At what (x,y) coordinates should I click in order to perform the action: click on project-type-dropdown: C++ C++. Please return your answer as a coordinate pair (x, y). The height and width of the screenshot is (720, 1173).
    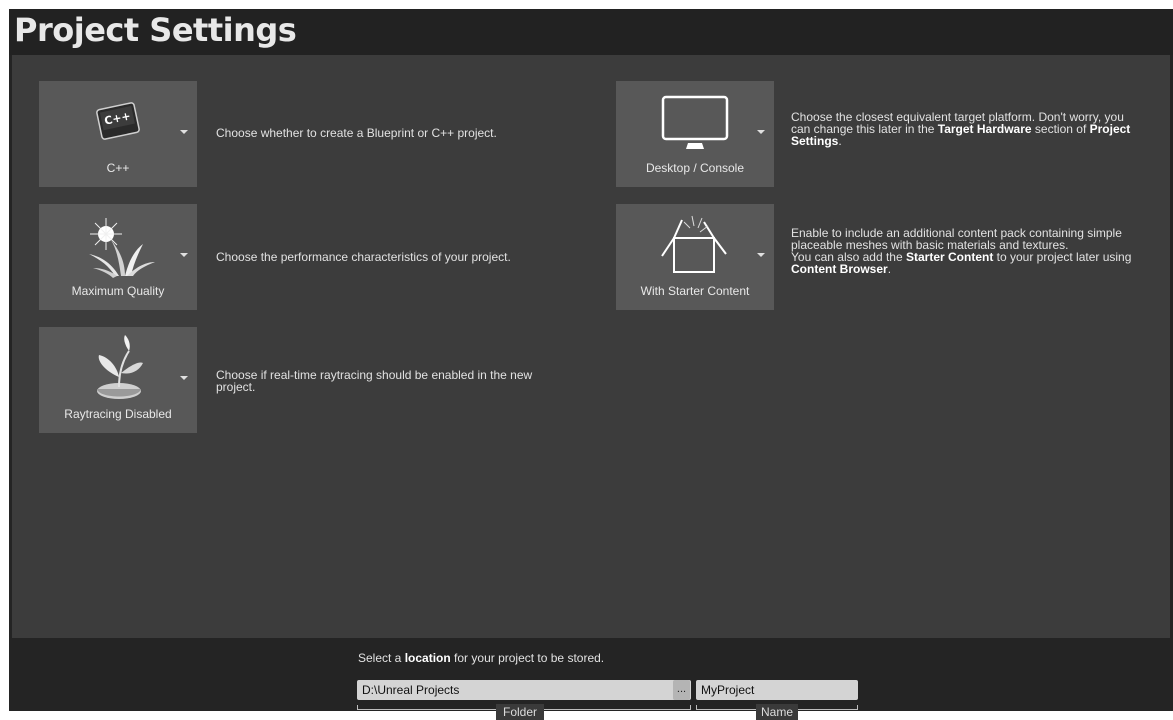
    Looking at the image, I should click on (118, 134).